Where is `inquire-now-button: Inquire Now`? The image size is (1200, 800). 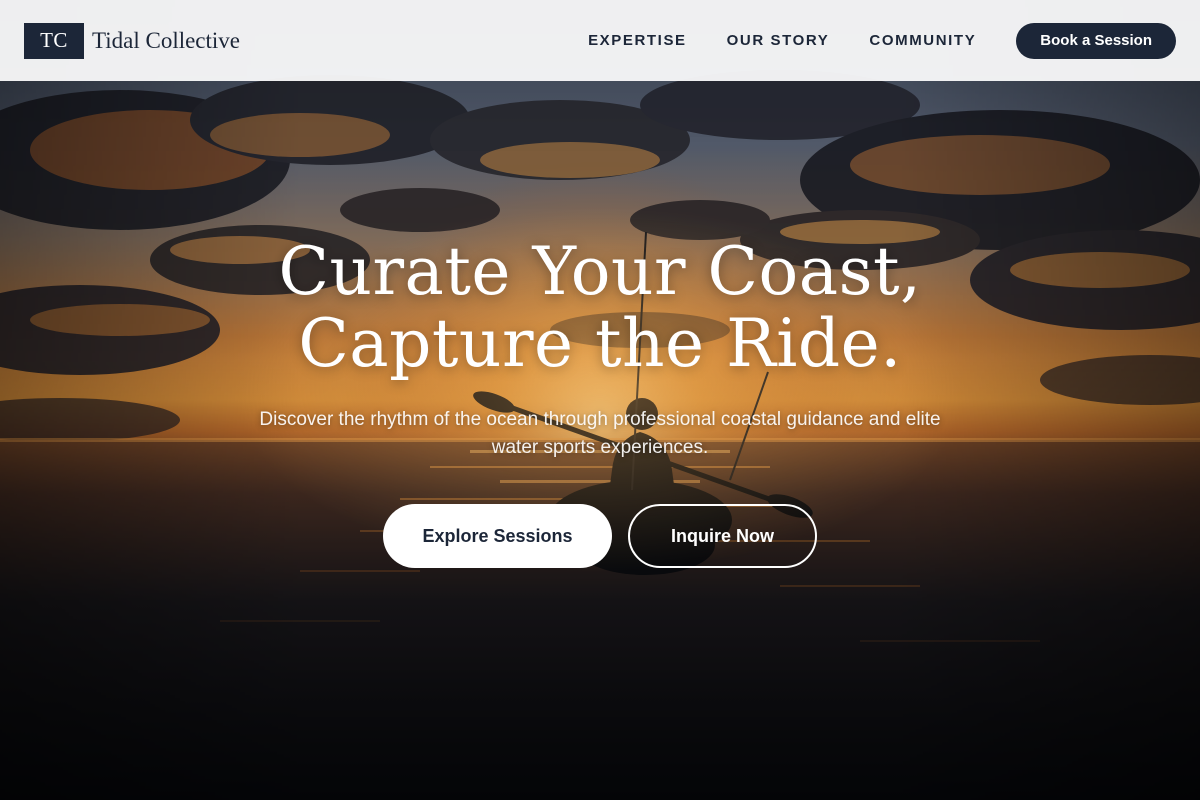 inquire-now-button: Inquire Now is located at coordinates (722, 536).